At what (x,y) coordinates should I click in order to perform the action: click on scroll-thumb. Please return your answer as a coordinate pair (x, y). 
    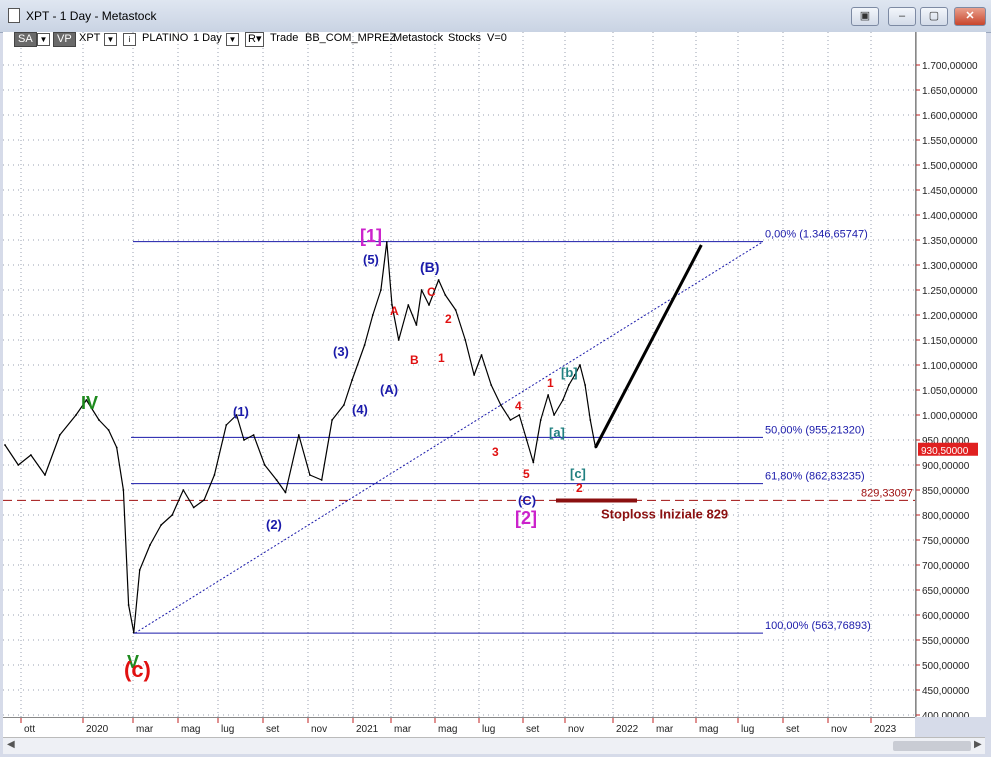
    Looking at the image, I should click on (932, 746).